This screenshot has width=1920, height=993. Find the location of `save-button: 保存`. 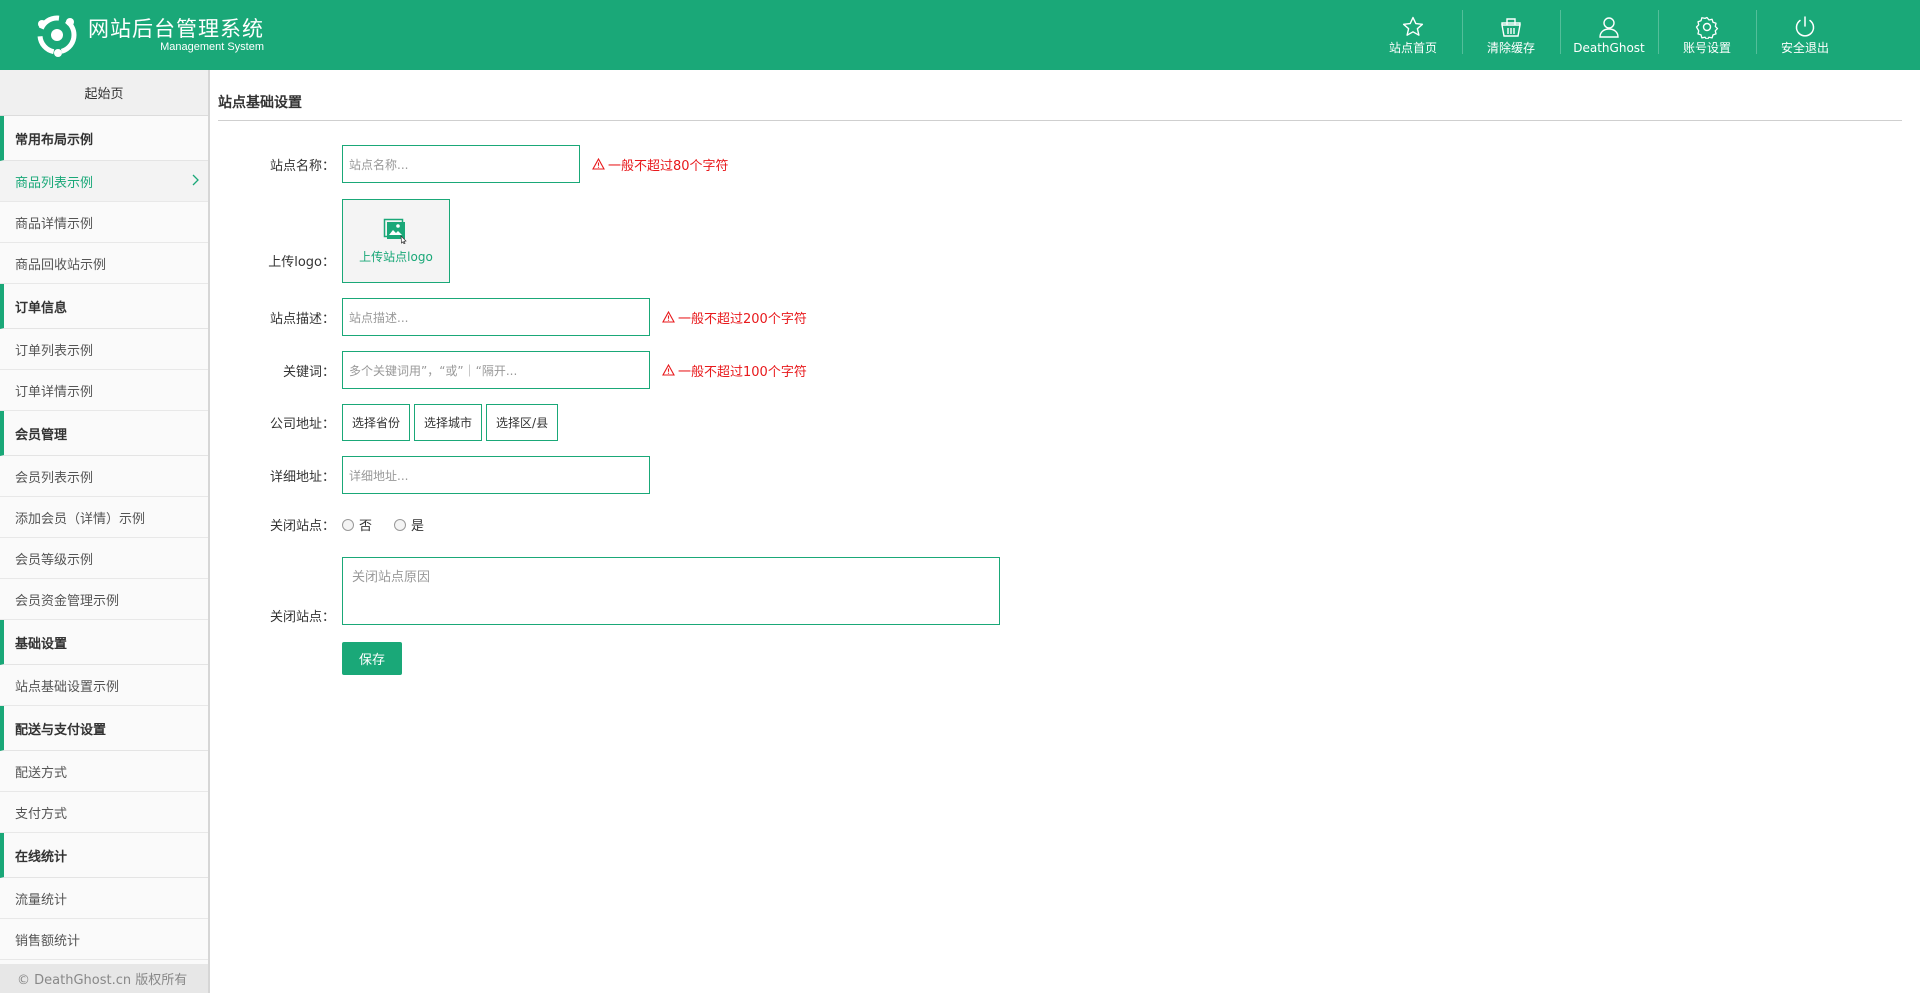

save-button: 保存 is located at coordinates (372, 658).